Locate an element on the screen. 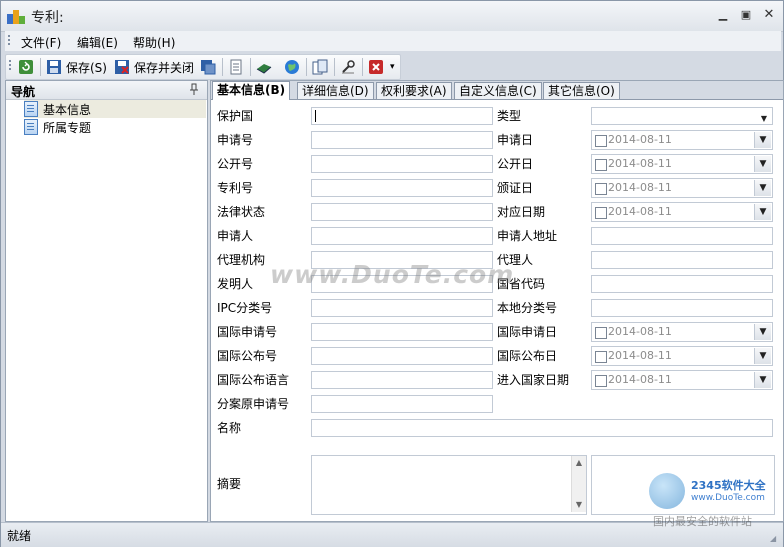  tab-details: 详细信息(D) is located at coordinates (335, 90).